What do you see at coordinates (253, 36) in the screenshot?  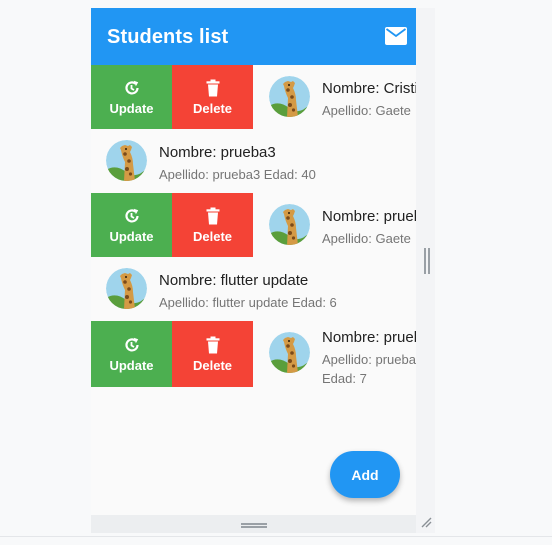 I see `app-bar: Students list` at bounding box center [253, 36].